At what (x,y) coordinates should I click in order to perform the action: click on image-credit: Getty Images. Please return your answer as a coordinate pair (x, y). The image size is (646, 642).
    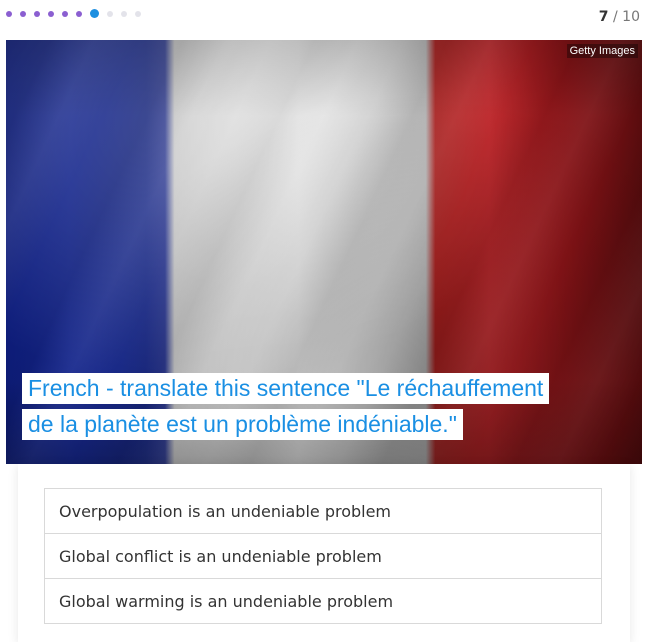
    Looking at the image, I should click on (602, 51).